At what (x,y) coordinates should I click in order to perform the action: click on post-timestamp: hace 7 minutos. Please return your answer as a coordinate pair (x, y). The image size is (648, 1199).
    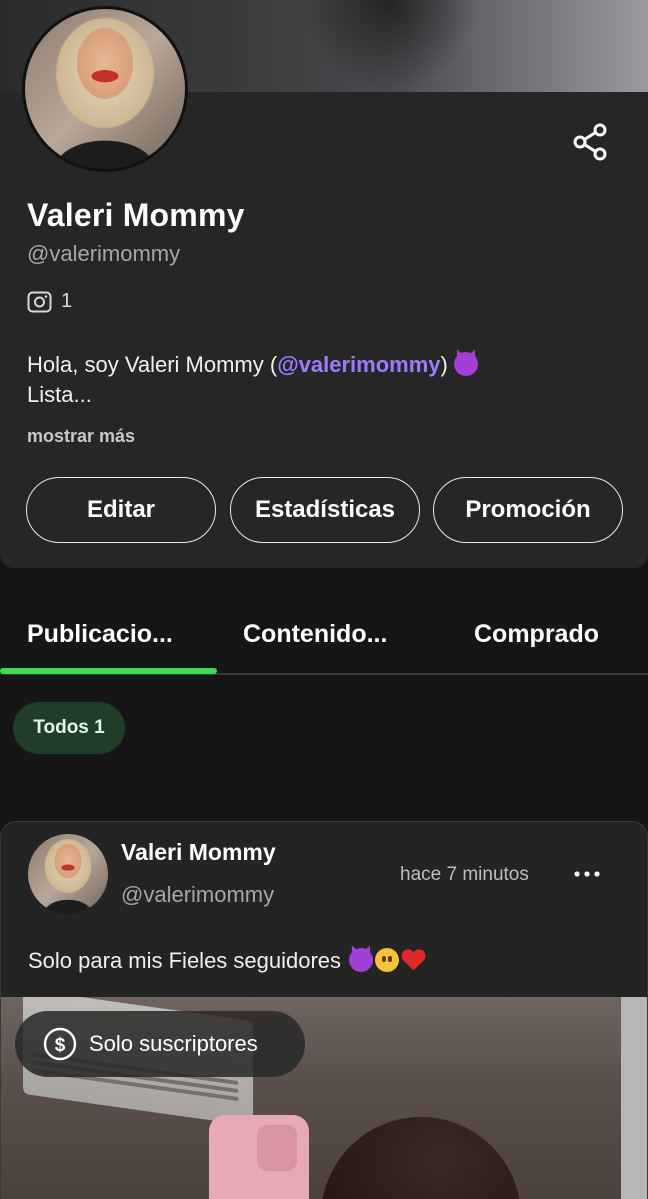
    Looking at the image, I should click on (464, 874).